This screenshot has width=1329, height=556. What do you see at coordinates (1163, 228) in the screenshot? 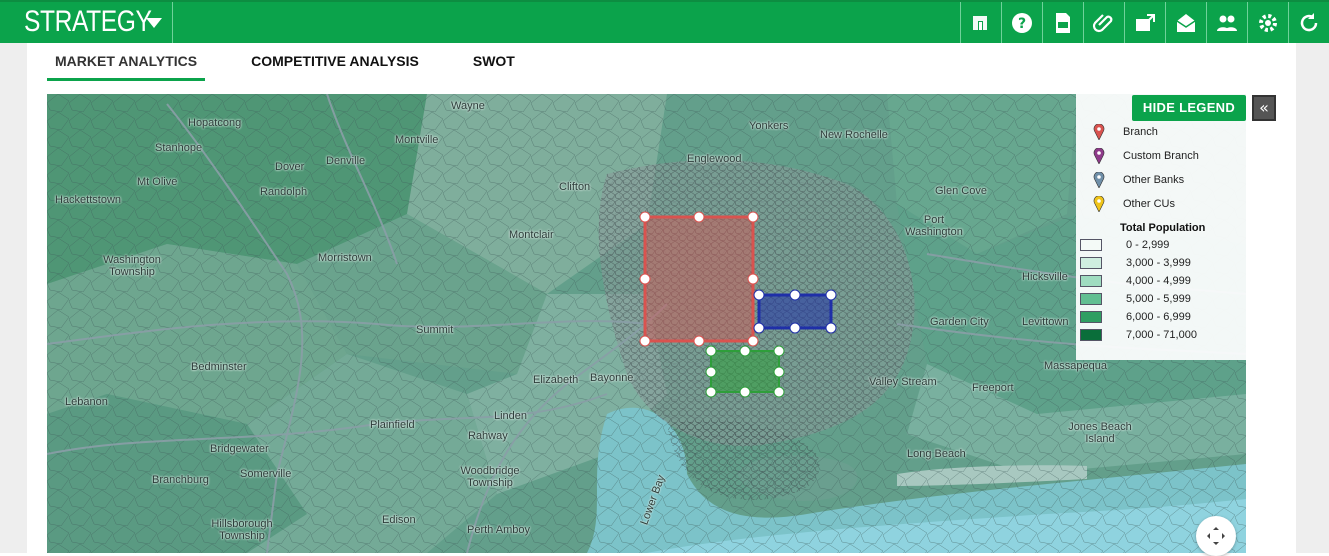
I see `legend-population-title: Total Population` at bounding box center [1163, 228].